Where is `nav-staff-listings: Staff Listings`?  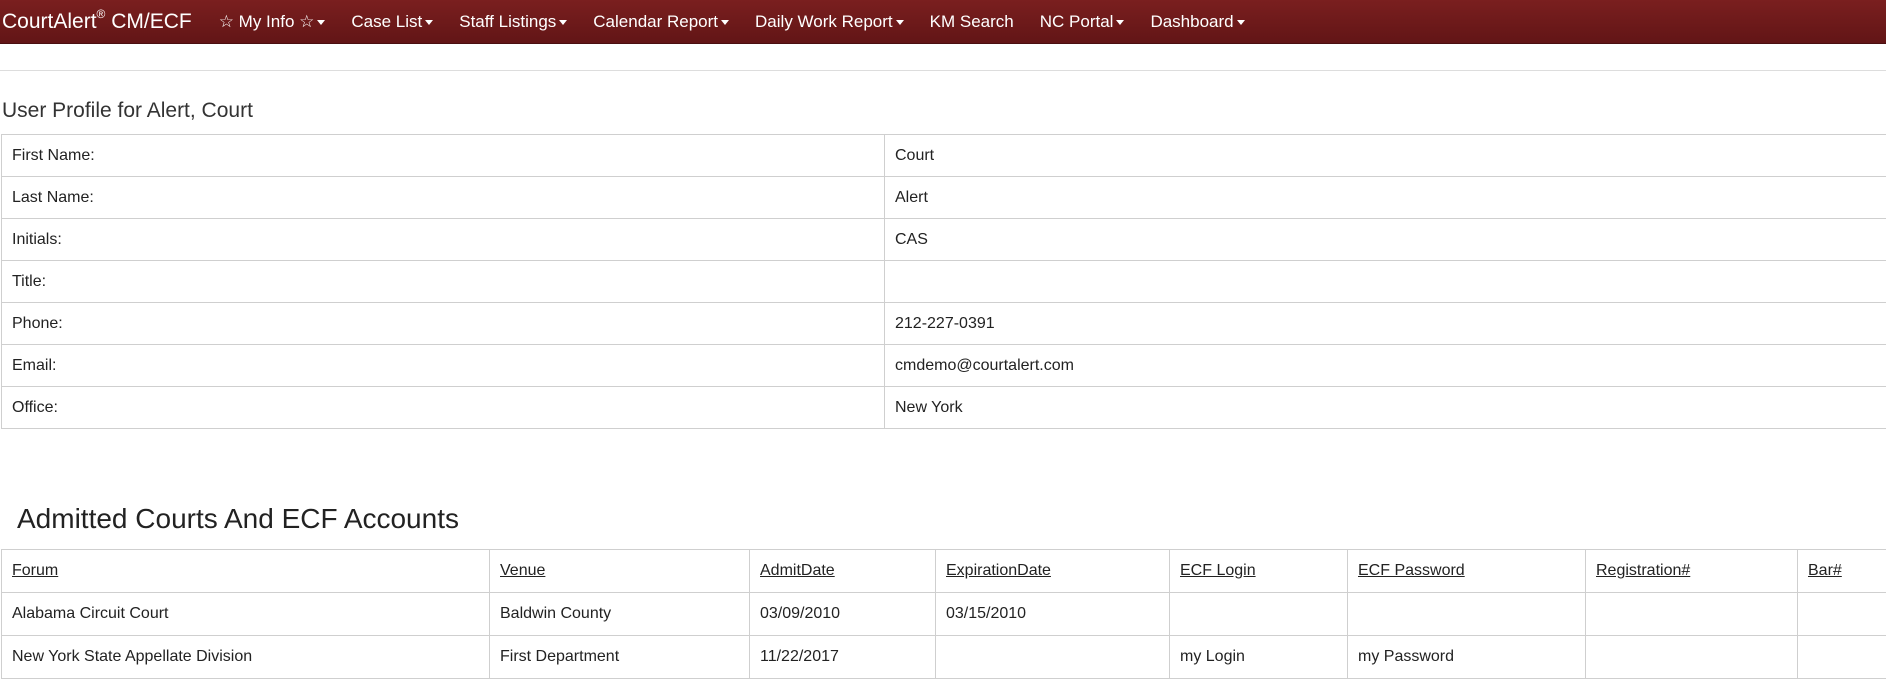 nav-staff-listings: Staff Listings is located at coordinates (513, 22).